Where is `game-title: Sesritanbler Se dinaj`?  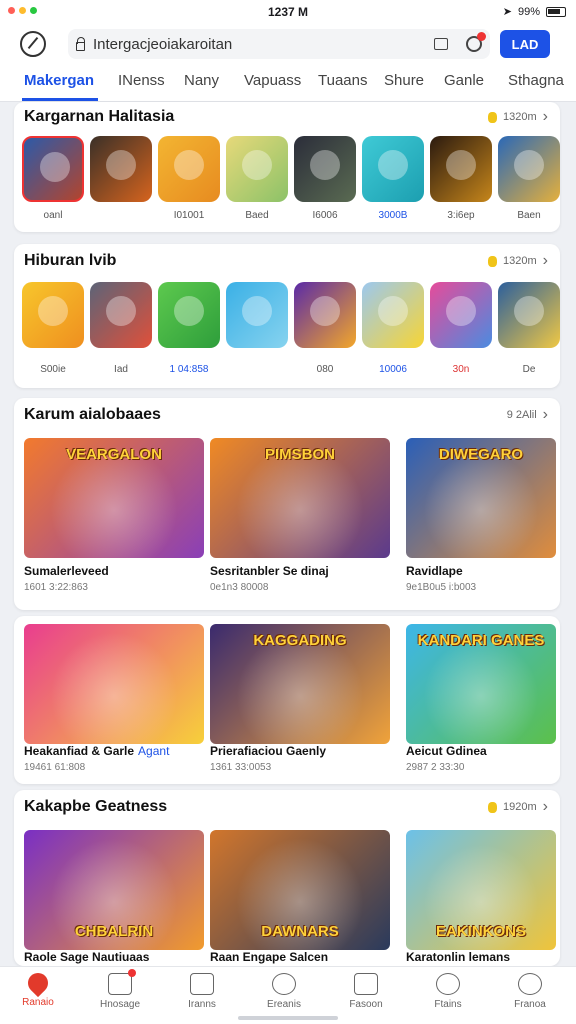
game-title: Sesritanbler Se dinaj is located at coordinates (269, 571).